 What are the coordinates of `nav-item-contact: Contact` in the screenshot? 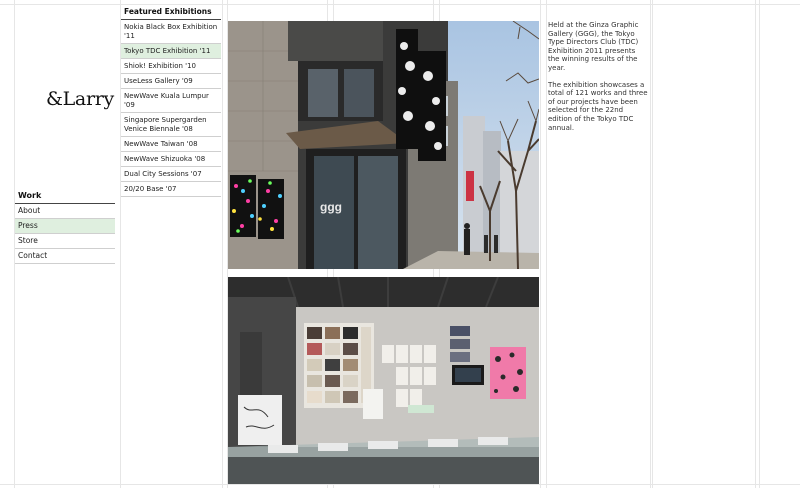 It's located at (65, 256).